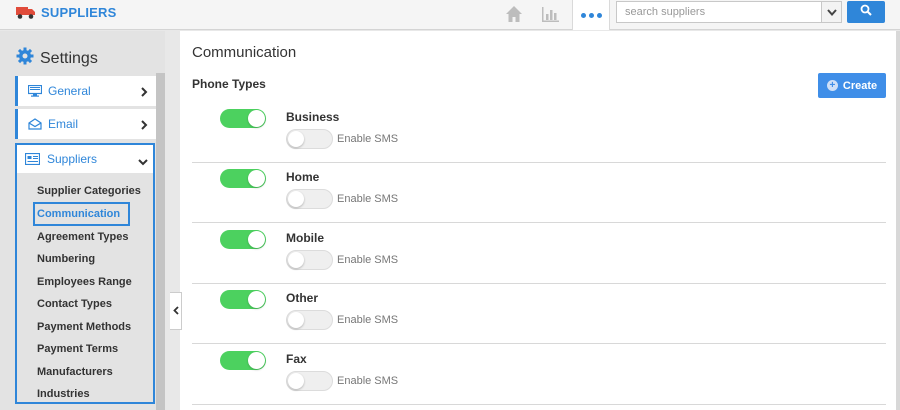 The width and height of the screenshot is (900, 410). Describe the element at coordinates (305, 238) in the screenshot. I see `phone-type-name: Mobile` at that location.